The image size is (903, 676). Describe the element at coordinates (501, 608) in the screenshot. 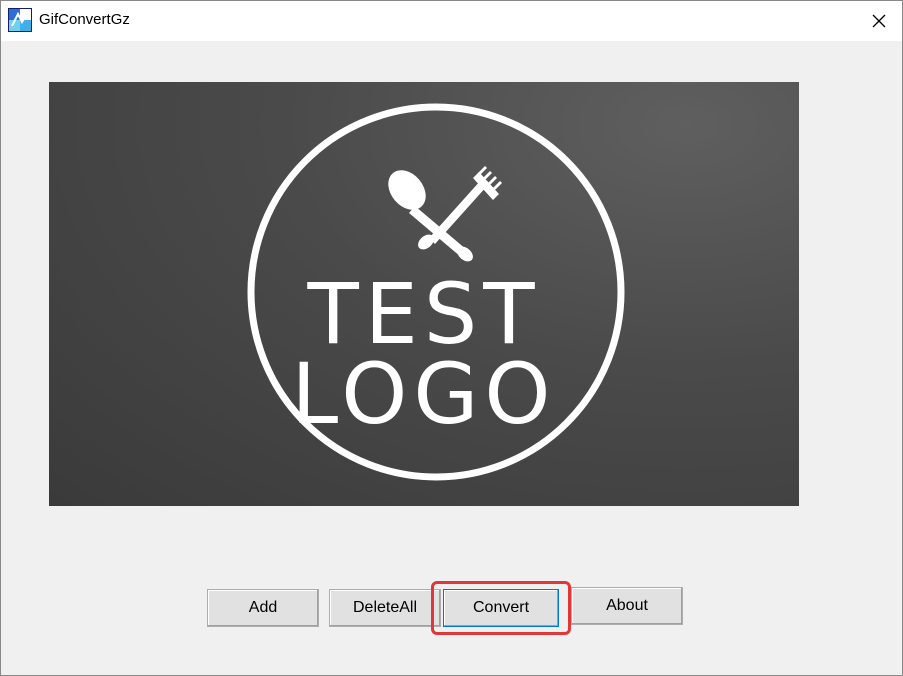

I see `convert-button: Convert` at that location.